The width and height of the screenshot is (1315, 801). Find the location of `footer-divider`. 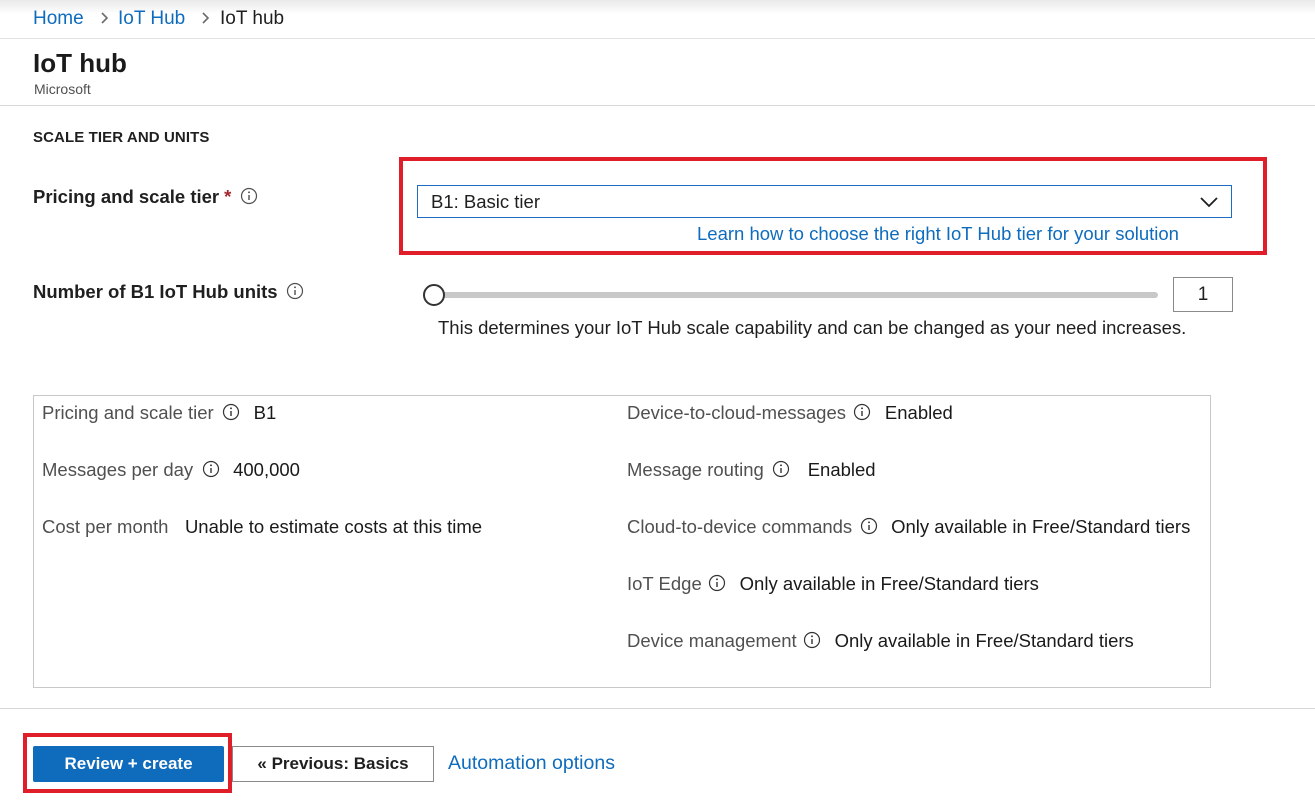

footer-divider is located at coordinates (657, 708).